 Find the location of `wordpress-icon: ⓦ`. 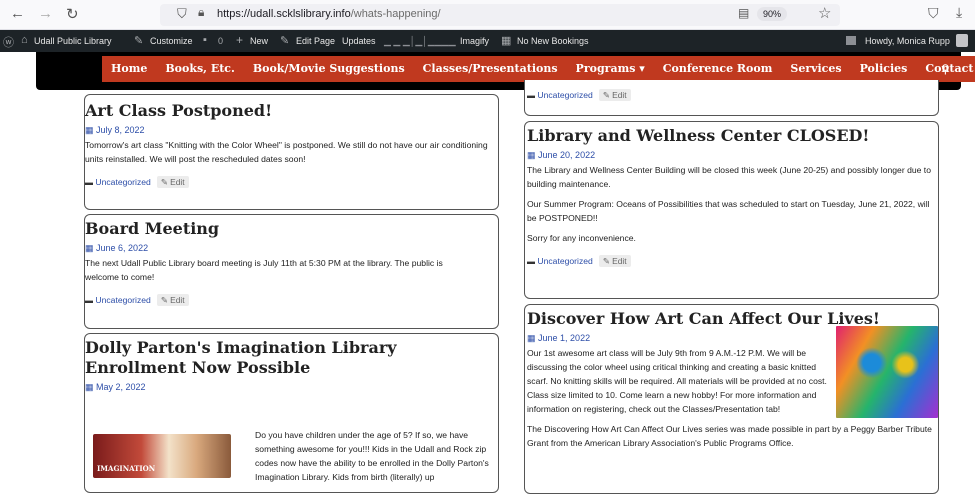

wordpress-icon: ⓦ is located at coordinates (8, 42).